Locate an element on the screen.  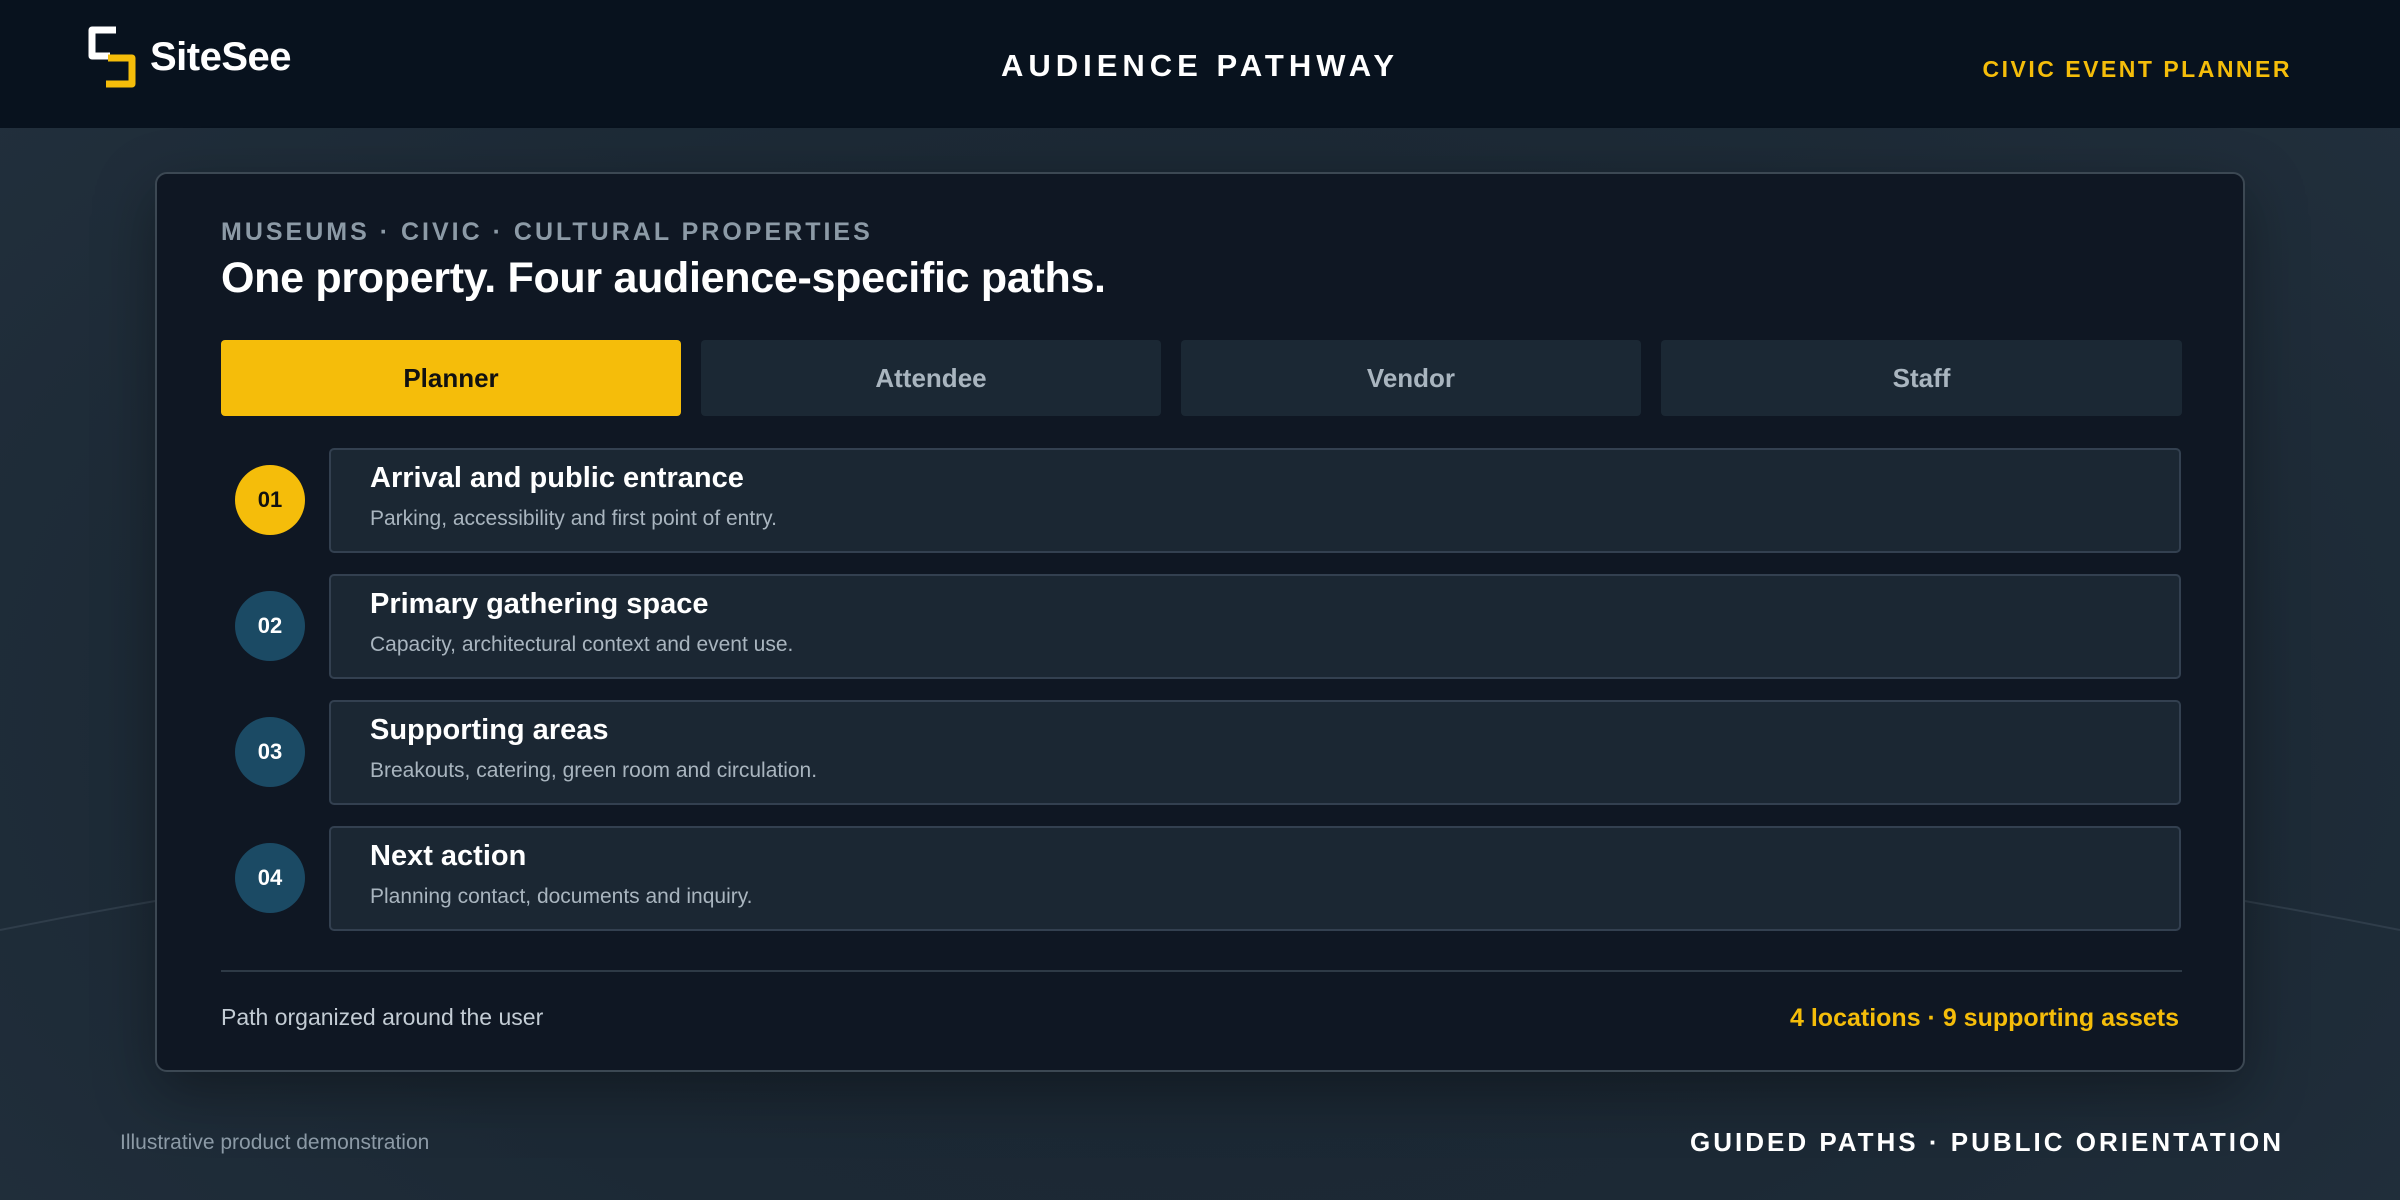
step-title: Primary gathering space is located at coordinates (539, 604).